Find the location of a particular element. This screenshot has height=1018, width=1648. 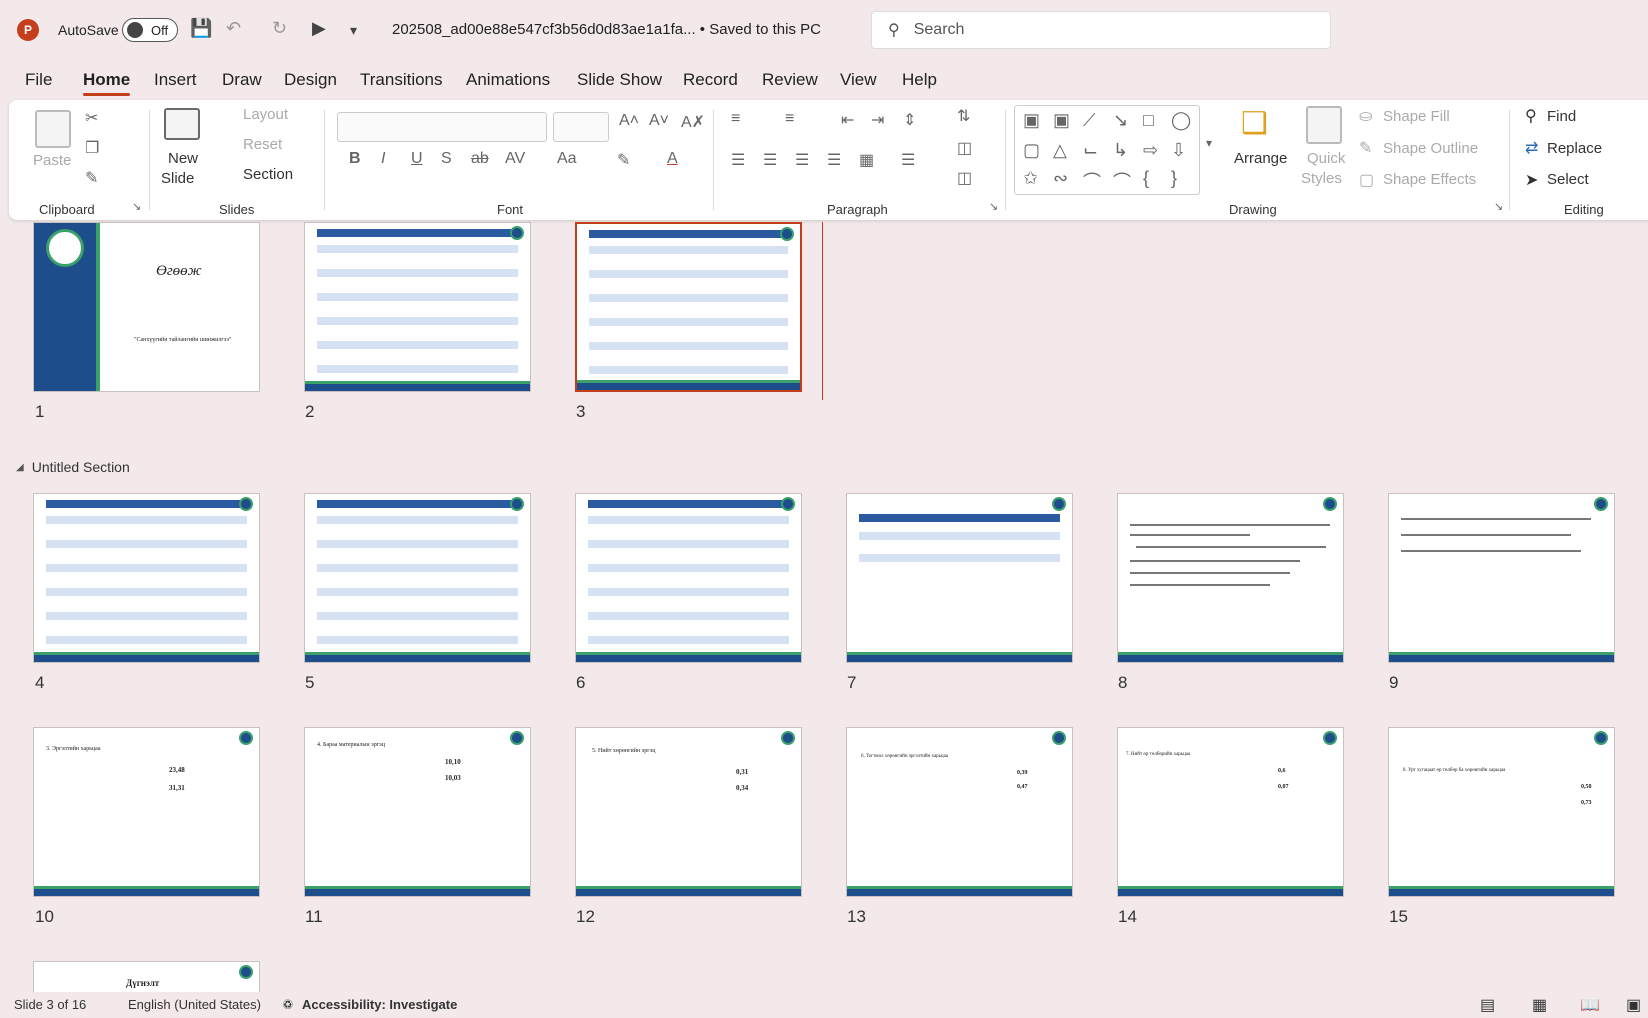

font-color-icon: A is located at coordinates (672, 159).